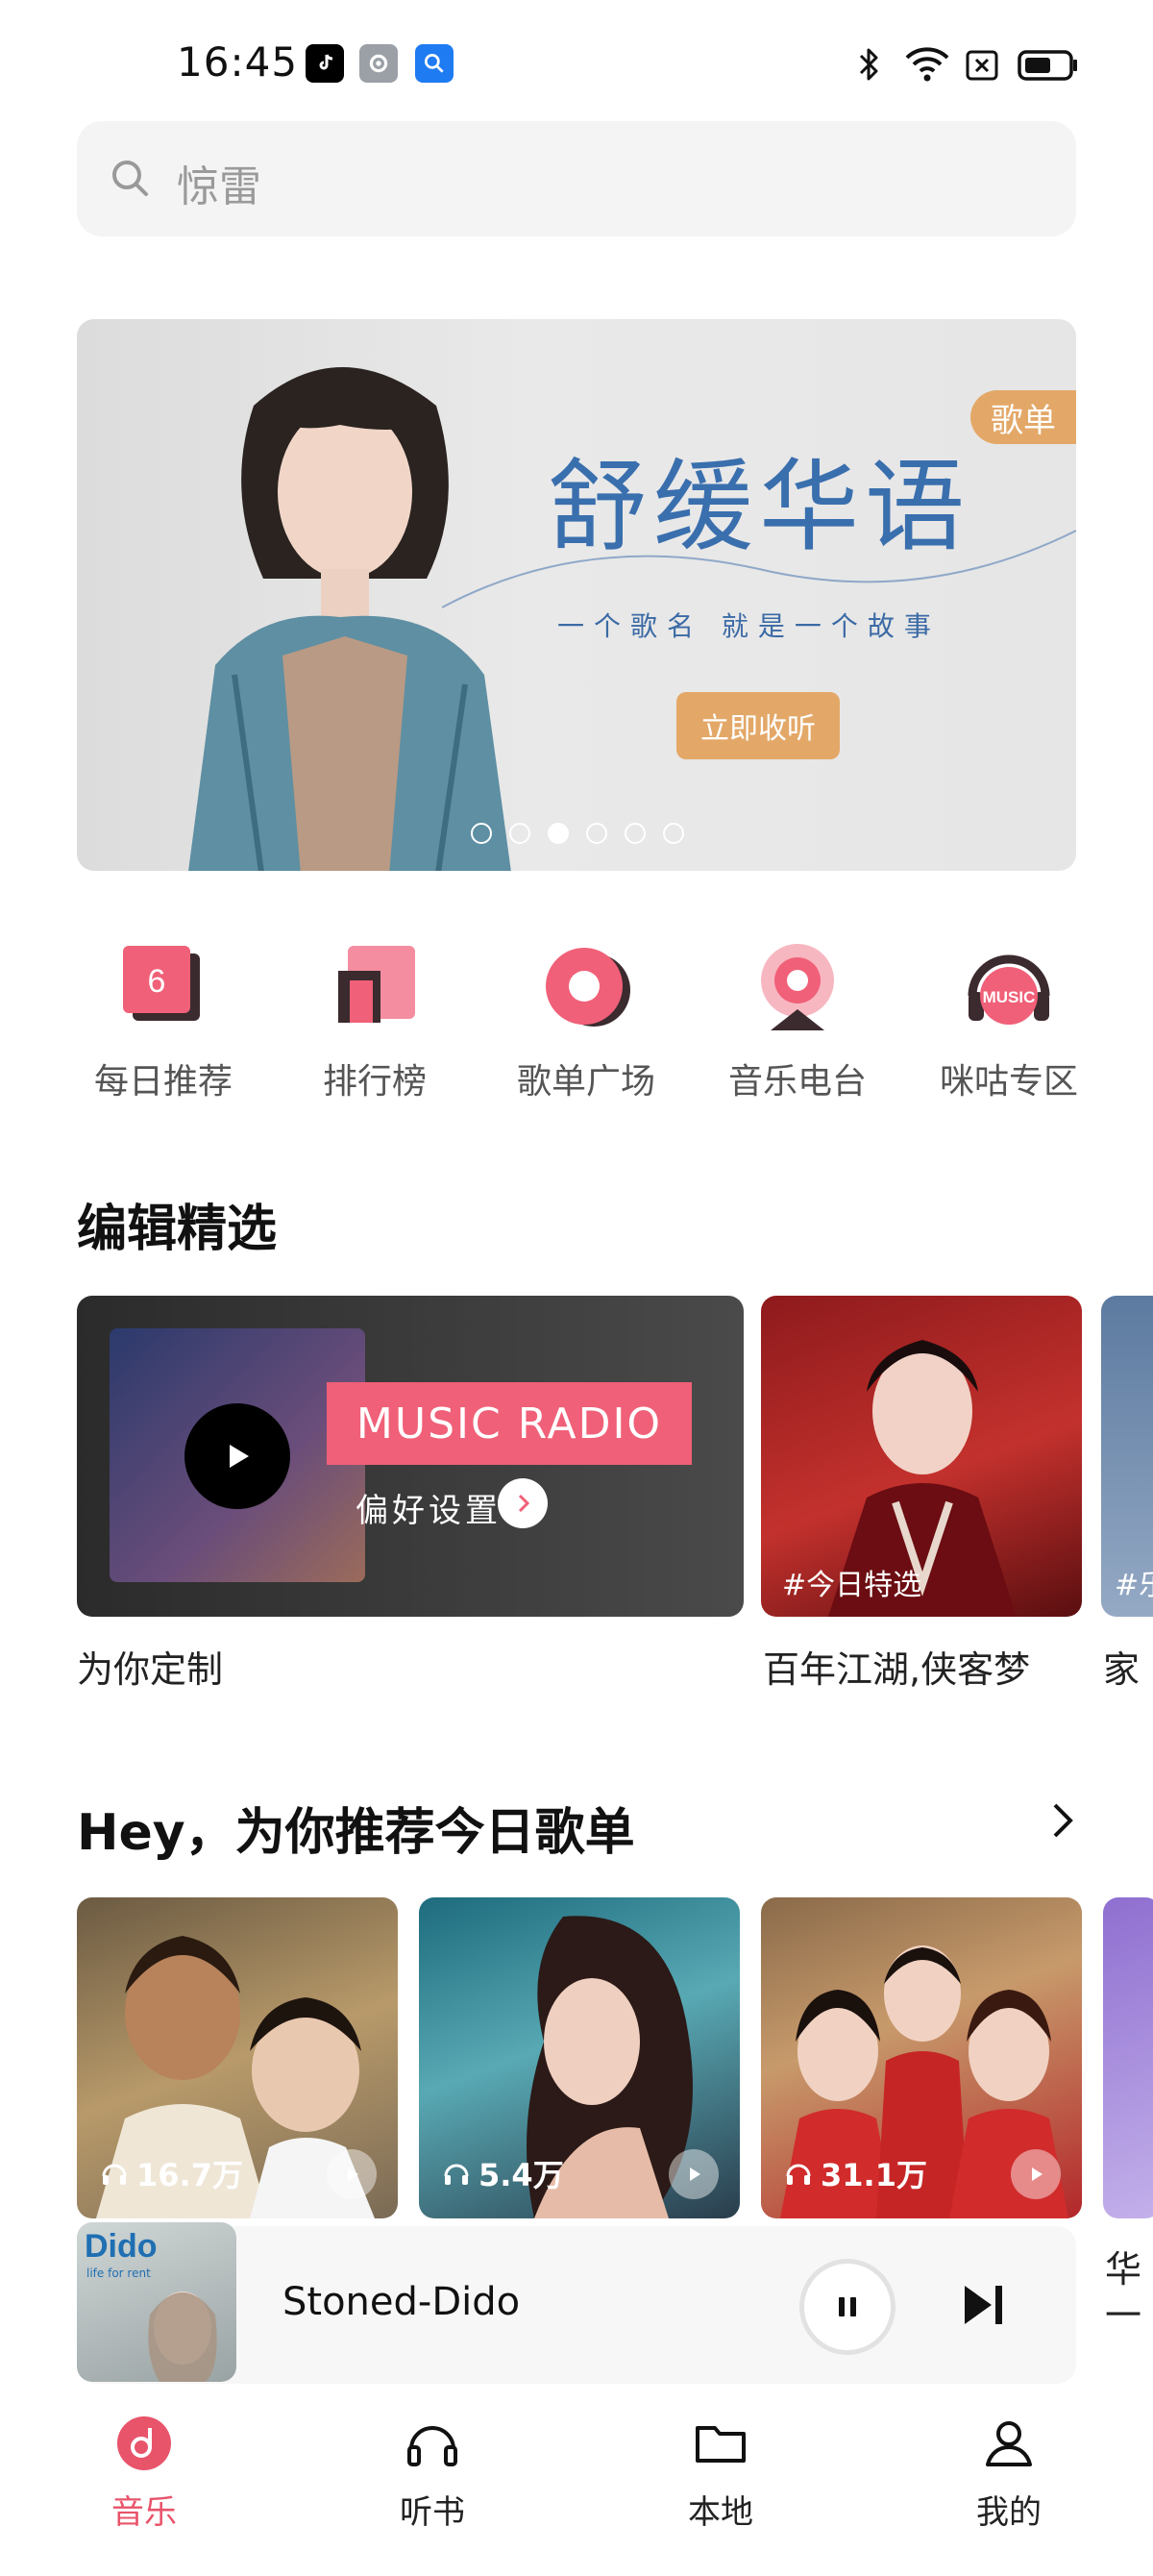  Describe the element at coordinates (1009, 2513) in the screenshot. I see `tab-label: 我的` at that location.